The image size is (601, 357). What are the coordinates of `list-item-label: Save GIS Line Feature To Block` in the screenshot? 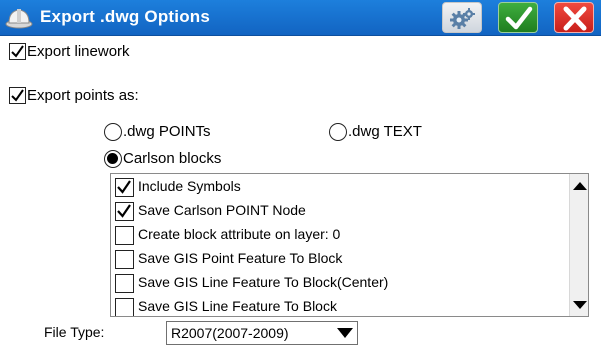 It's located at (237, 306).